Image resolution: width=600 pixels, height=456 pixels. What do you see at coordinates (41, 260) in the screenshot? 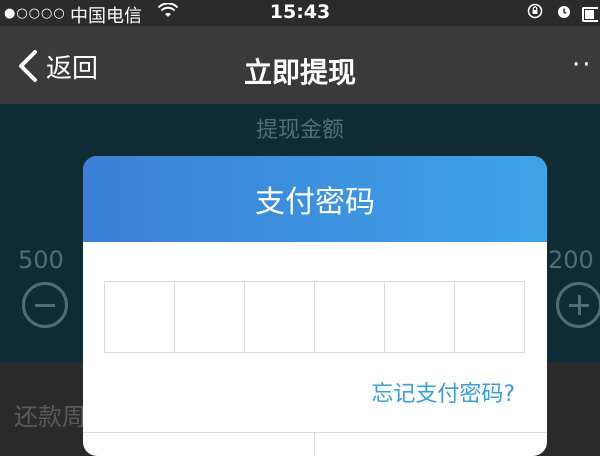
I see `min-amount-label: 500` at bounding box center [41, 260].